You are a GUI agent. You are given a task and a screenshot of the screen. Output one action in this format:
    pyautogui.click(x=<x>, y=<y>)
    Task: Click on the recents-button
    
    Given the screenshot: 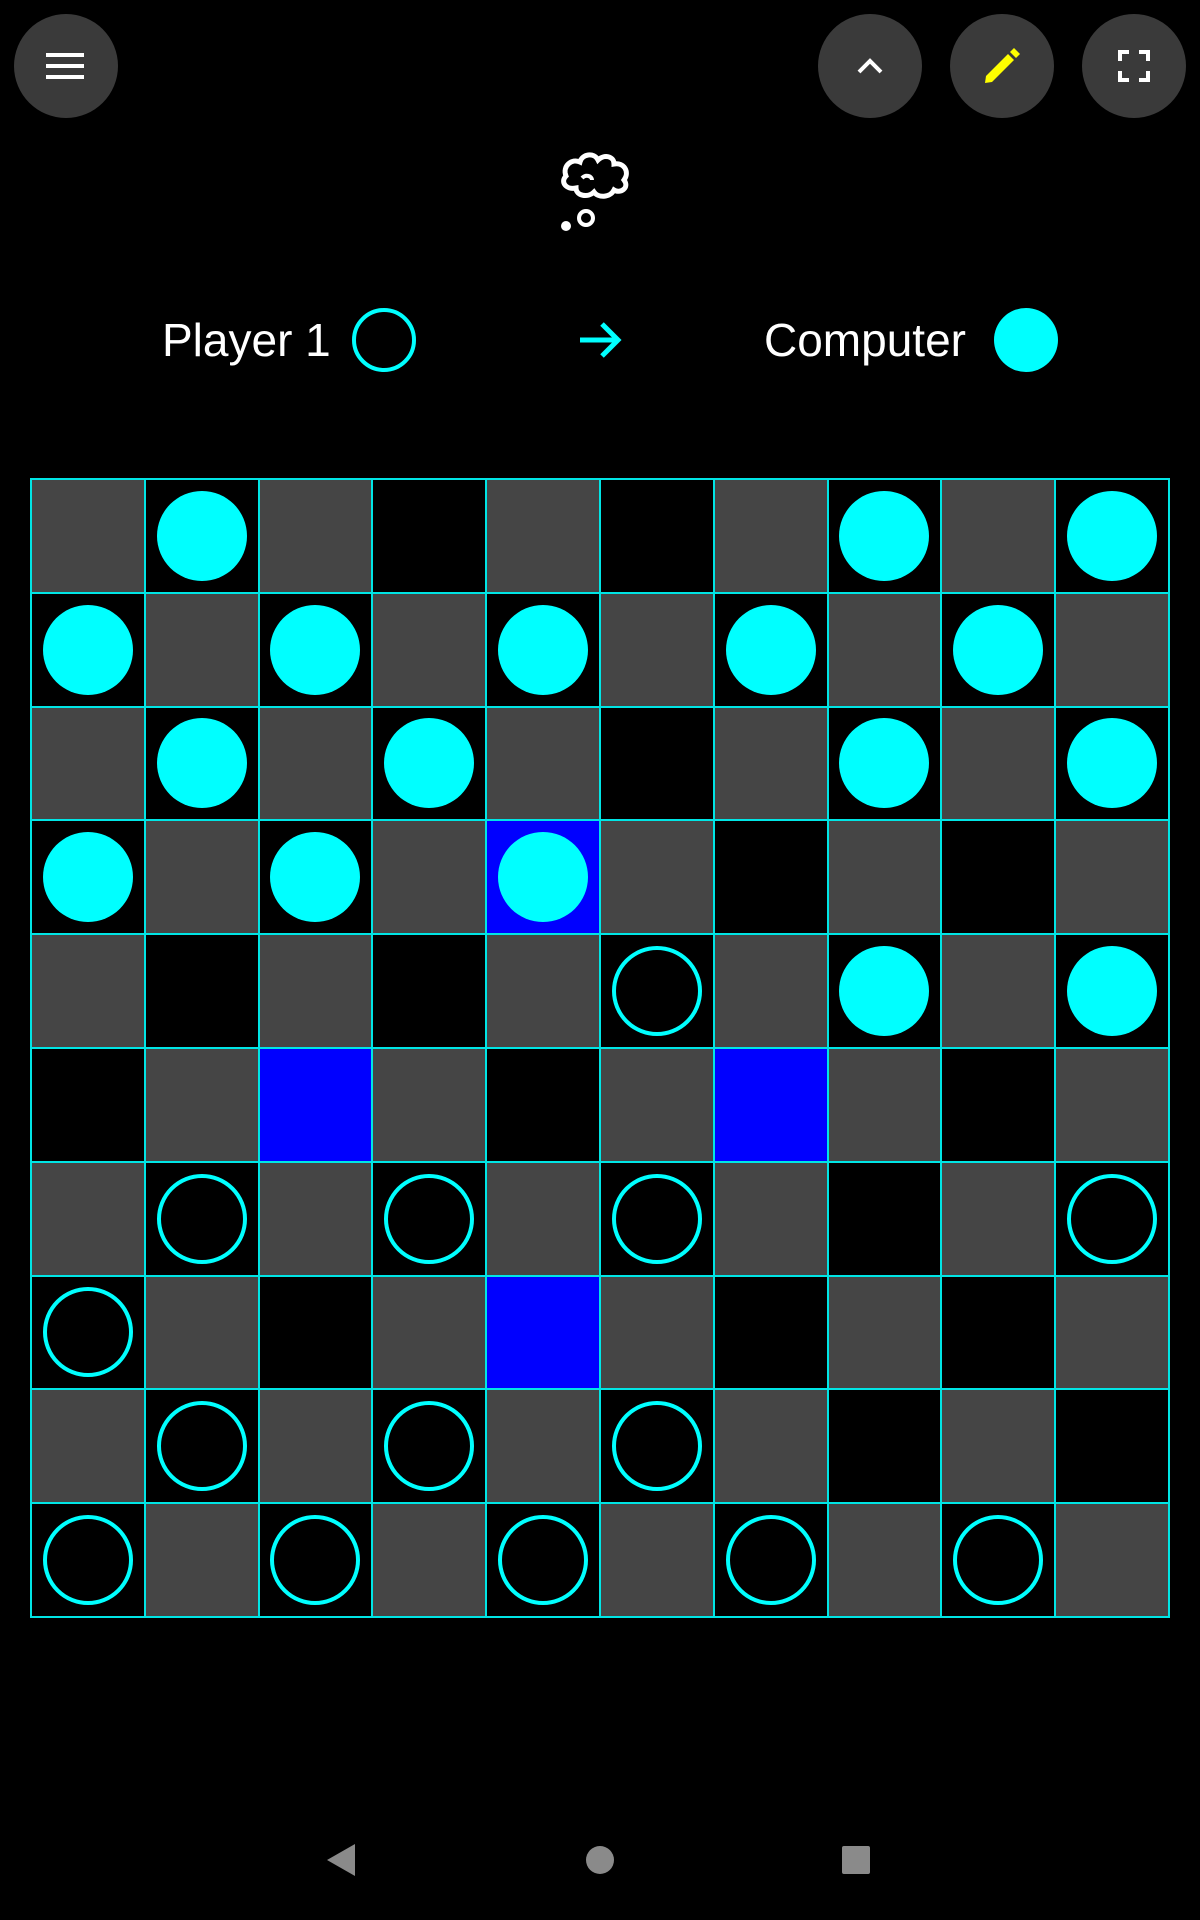 What is the action you would take?
    pyautogui.click(x=856, y=1860)
    